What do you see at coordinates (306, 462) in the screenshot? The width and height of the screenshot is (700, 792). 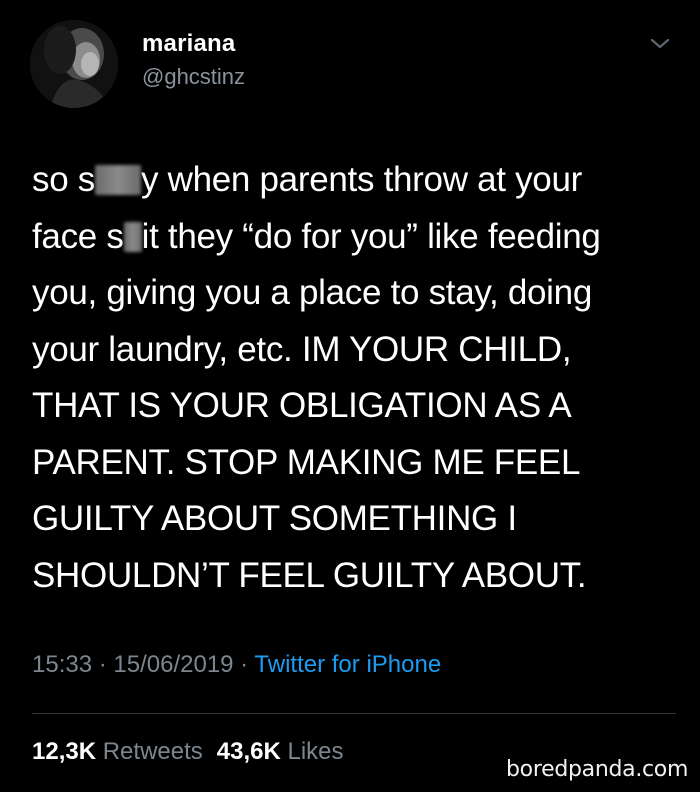 I see `tweet-line: PARENT. STOP MAKING ME FEEL` at bounding box center [306, 462].